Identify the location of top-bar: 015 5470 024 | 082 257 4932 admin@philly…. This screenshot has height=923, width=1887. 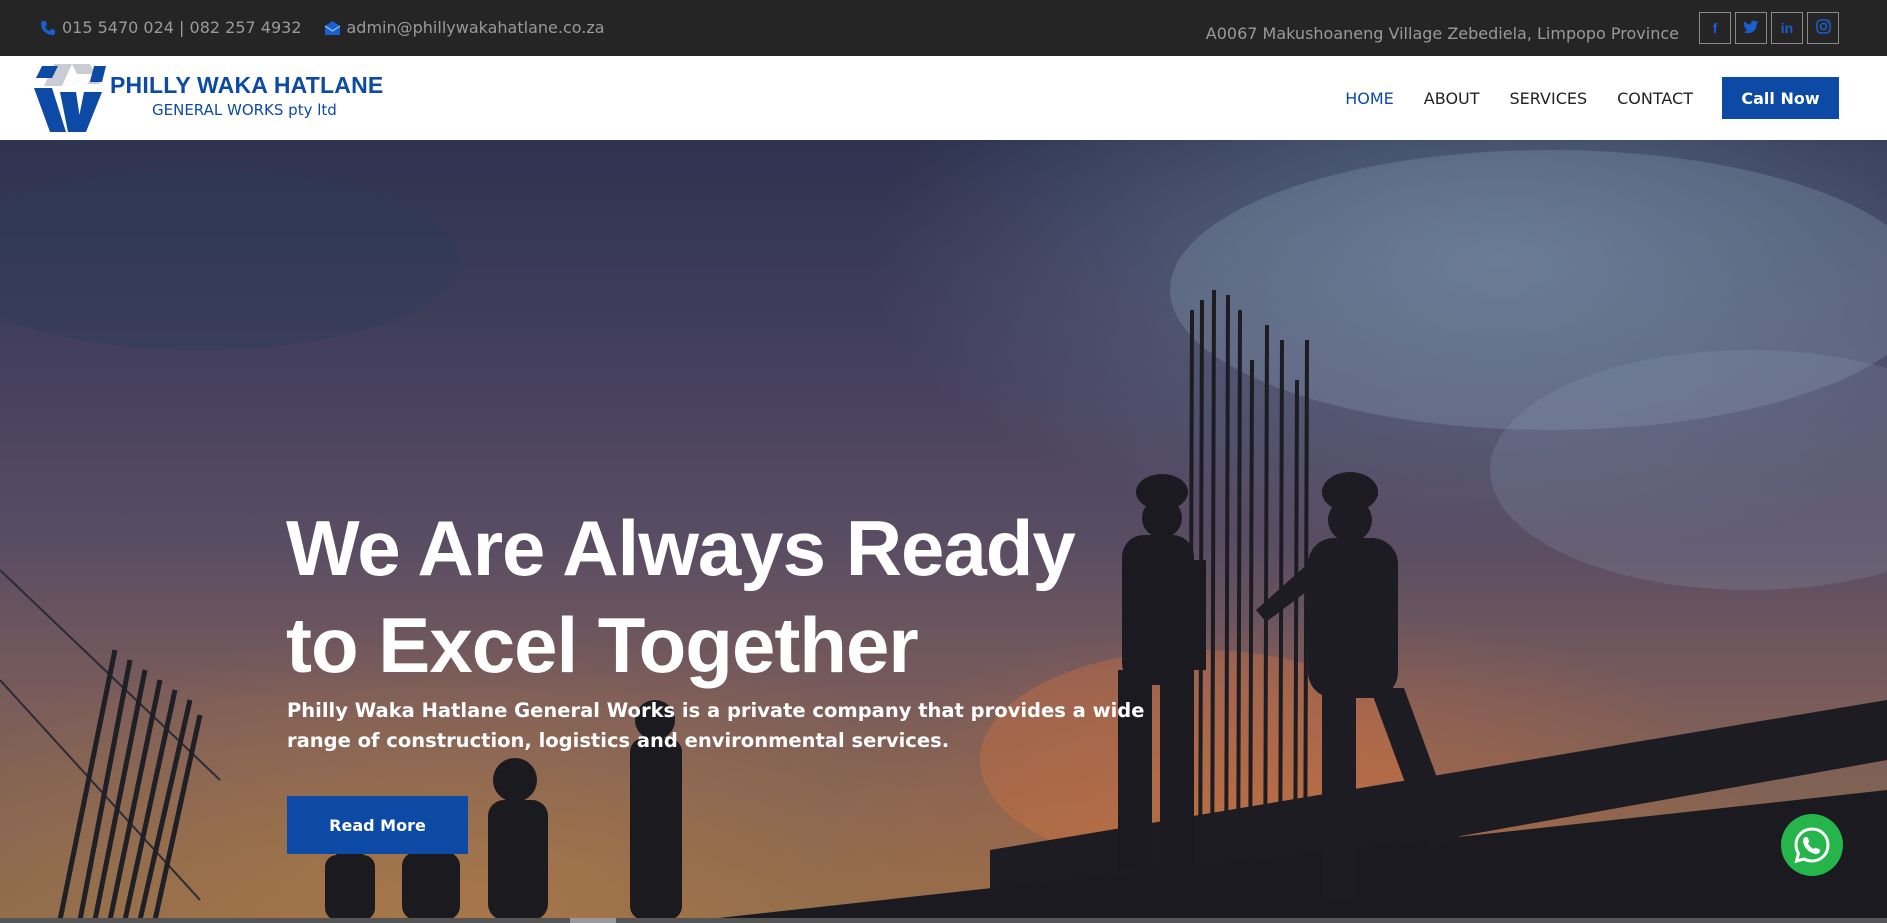
(943, 28).